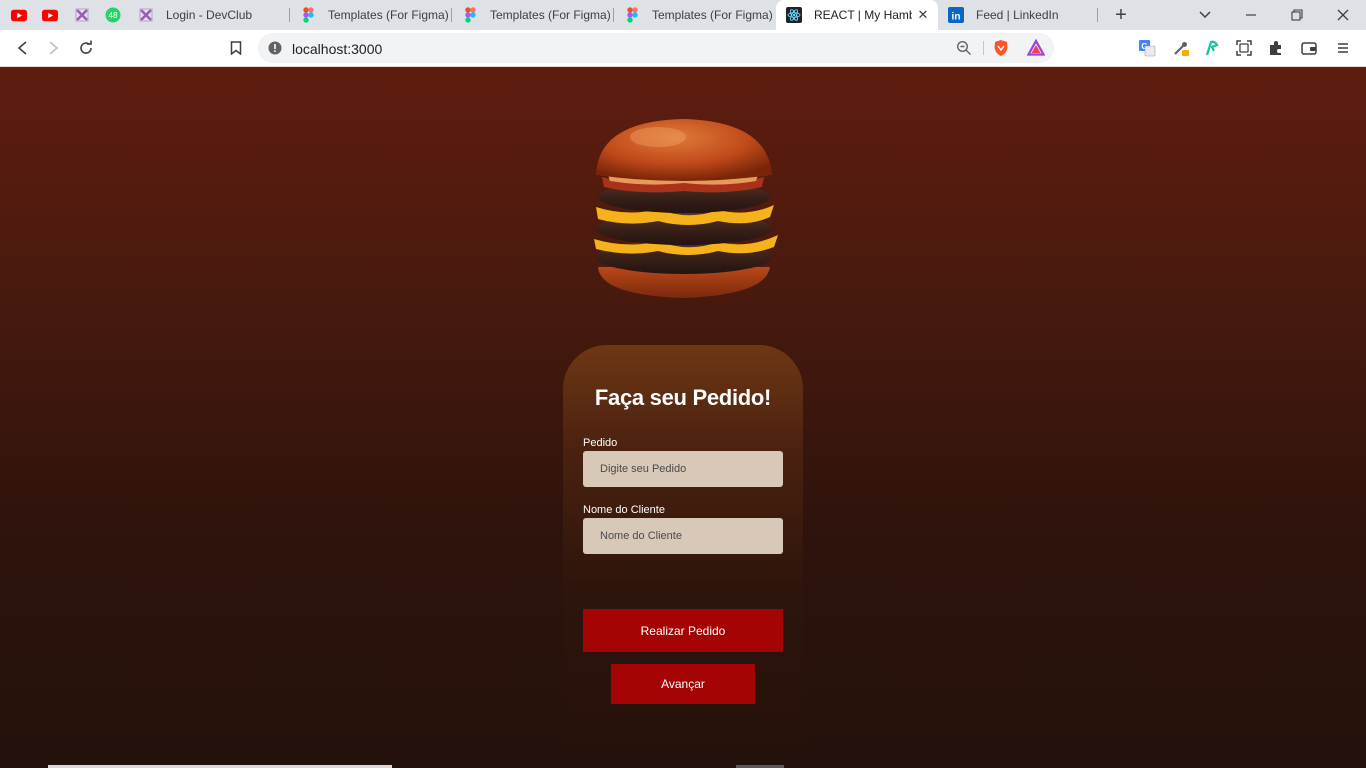 The image size is (1366, 768). What do you see at coordinates (22, 48) in the screenshot?
I see `back-icon` at bounding box center [22, 48].